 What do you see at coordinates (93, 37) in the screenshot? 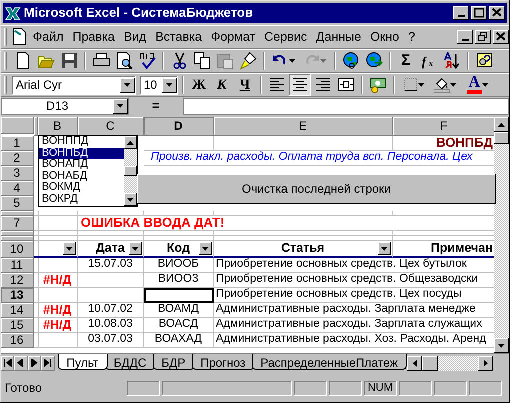
I see `menu-item: Правка` at bounding box center [93, 37].